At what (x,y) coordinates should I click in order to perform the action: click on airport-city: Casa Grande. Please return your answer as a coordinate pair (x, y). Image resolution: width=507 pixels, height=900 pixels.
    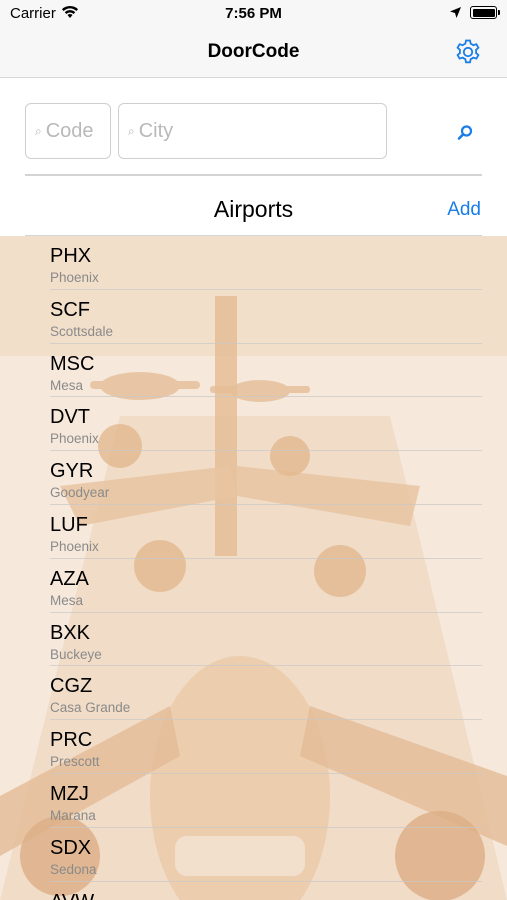
    Looking at the image, I should click on (90, 708).